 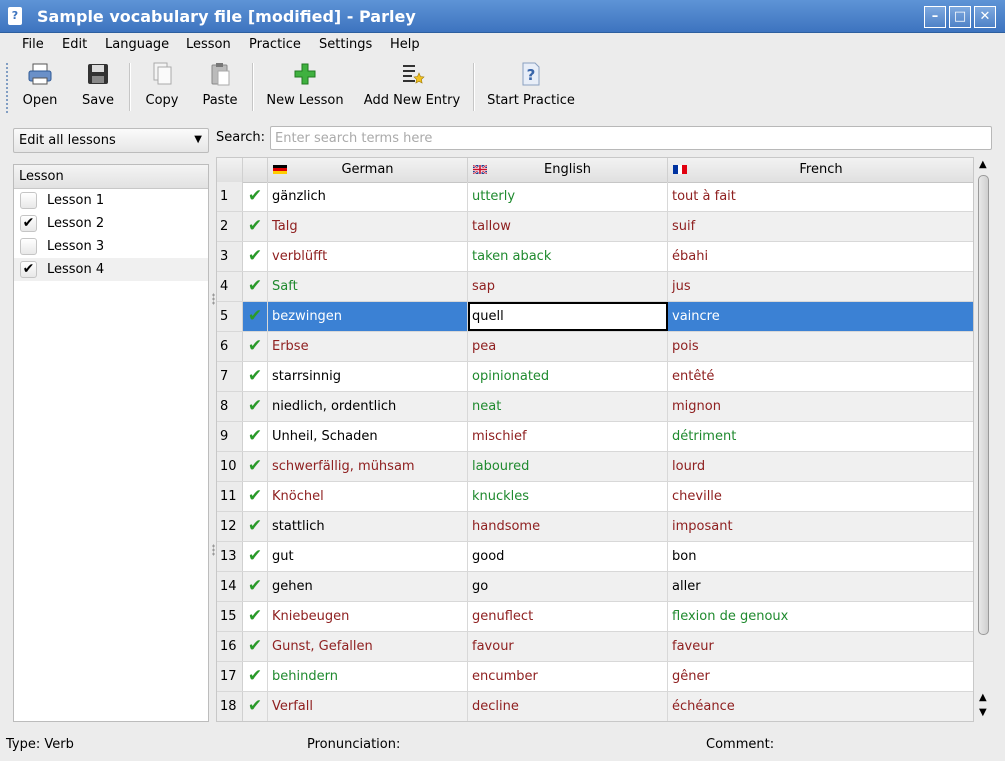 I want to click on cell-english: favour, so click(x=568, y=646).